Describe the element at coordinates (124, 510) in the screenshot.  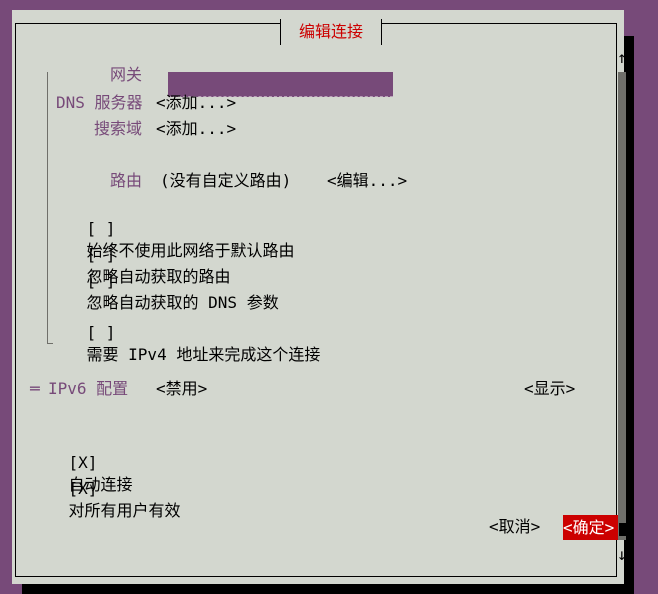
I see `checkbox-label: 对所有用户有效` at that location.